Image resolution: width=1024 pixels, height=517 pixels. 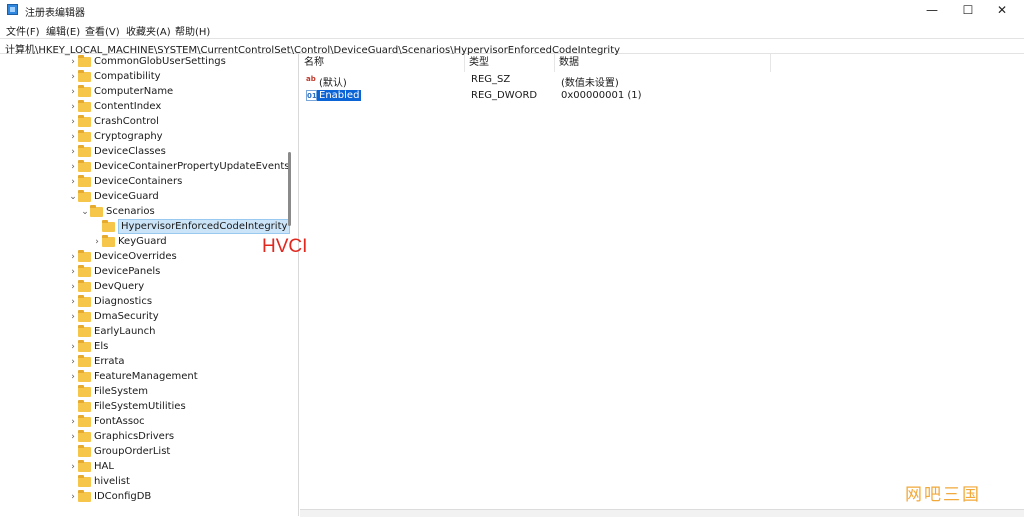 I want to click on tree-item: › HAL, so click(x=145, y=467).